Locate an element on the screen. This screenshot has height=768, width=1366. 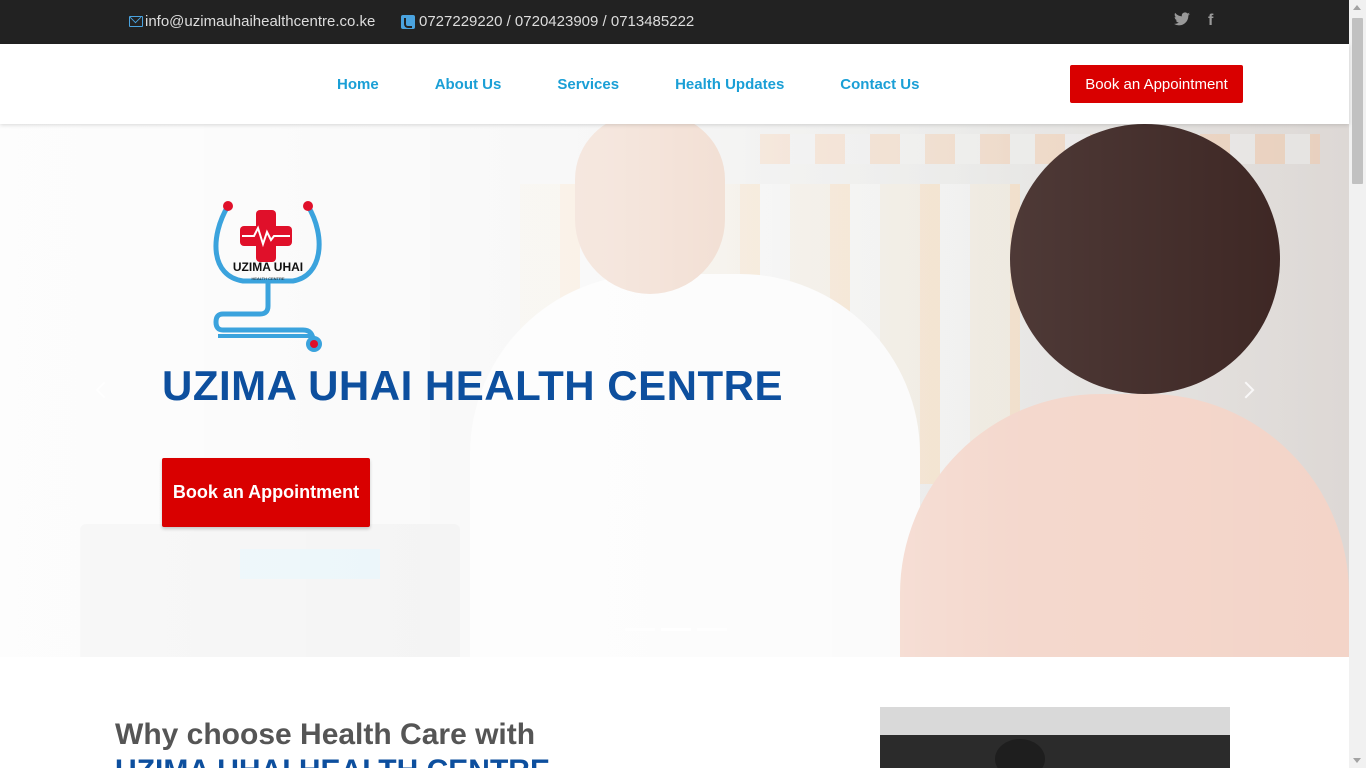
image-person is located at coordinates (1020, 753).